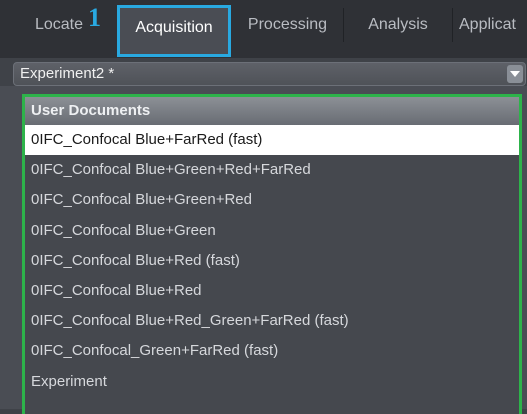 This screenshot has height=414, width=527. I want to click on tab-applications-label: Applicat, so click(487, 24).